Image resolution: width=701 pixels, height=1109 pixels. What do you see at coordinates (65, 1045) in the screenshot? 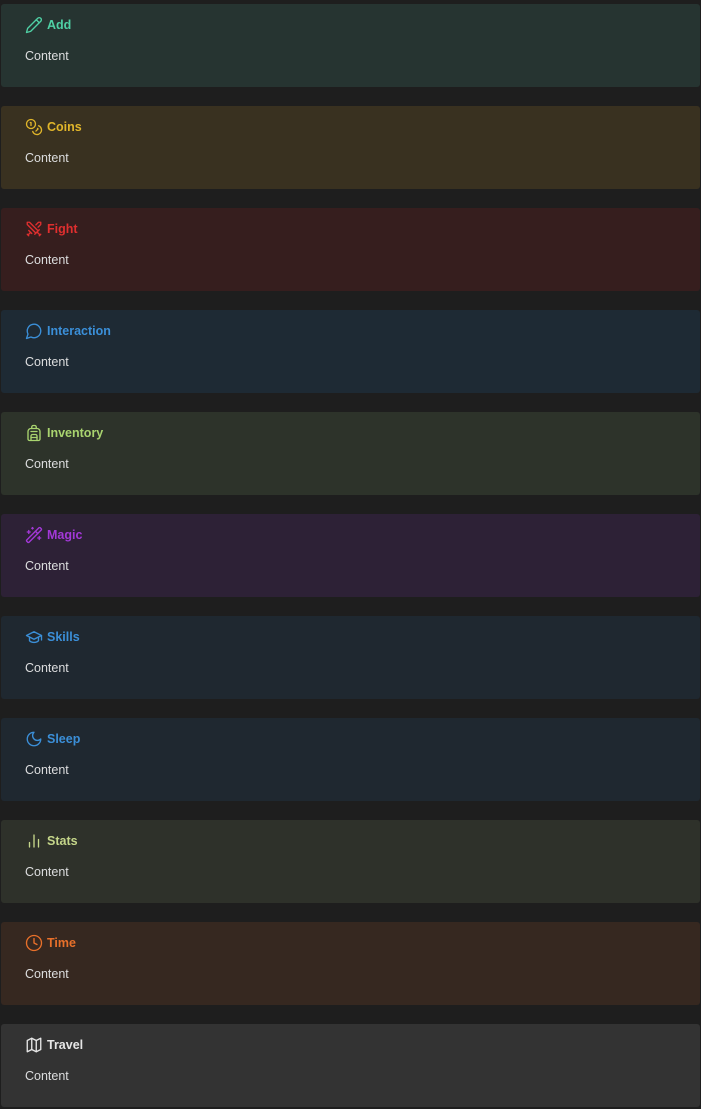
I see `callout-title-text: Travel` at bounding box center [65, 1045].